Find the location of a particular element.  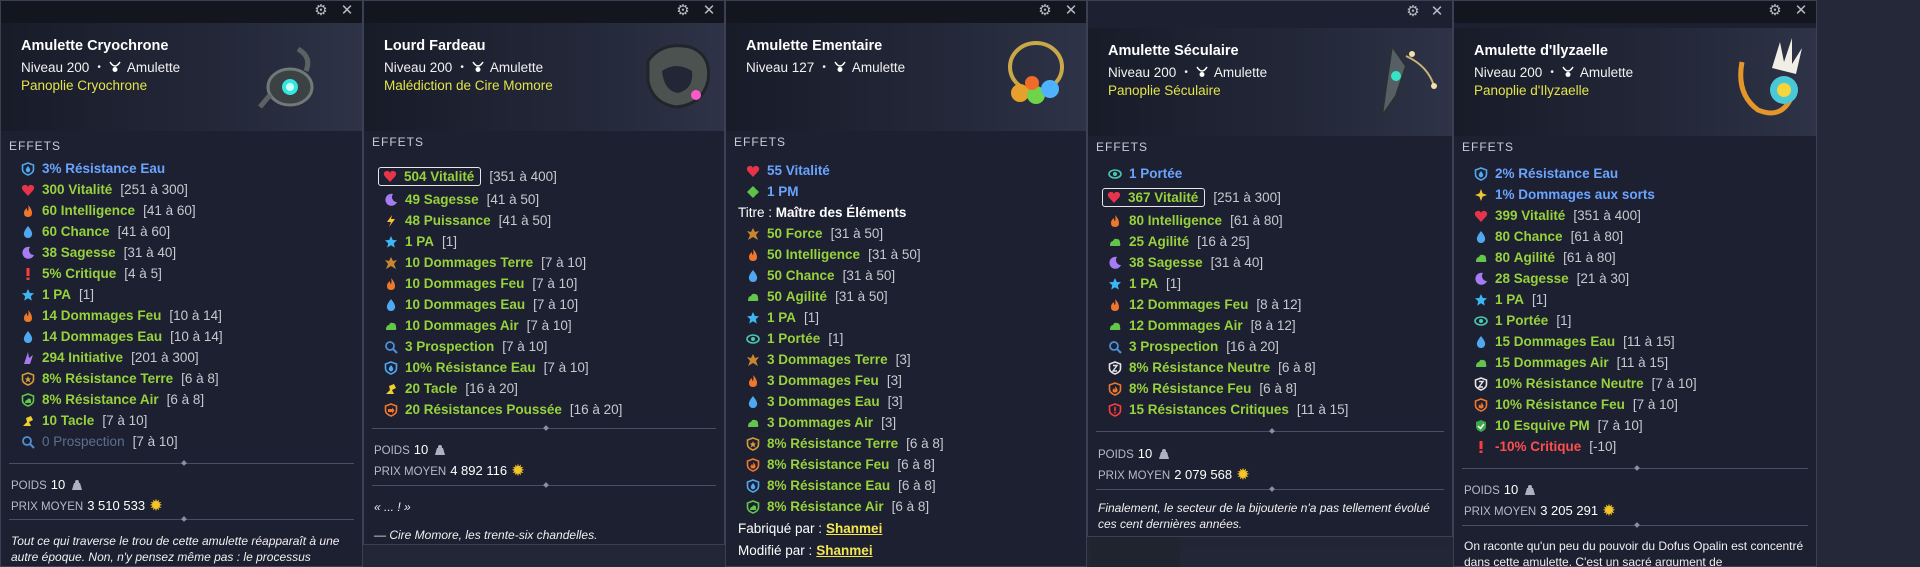

effect-range: [16 à 20] is located at coordinates (1252, 346).